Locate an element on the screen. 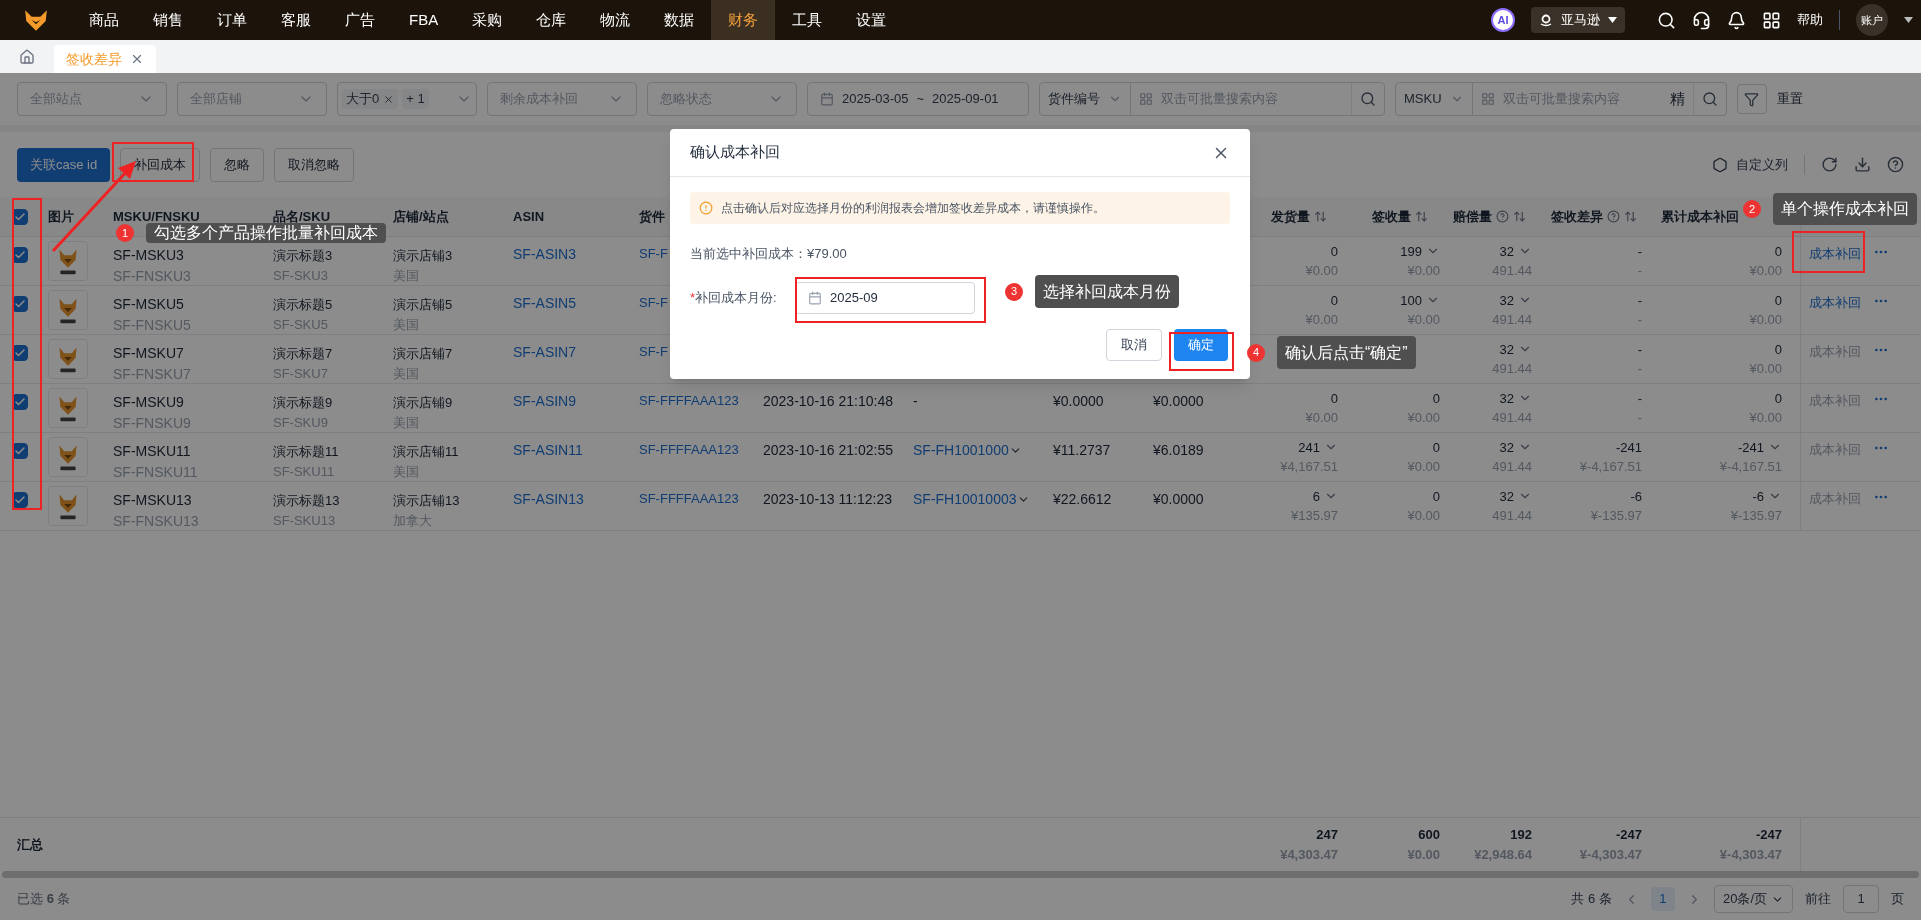 This screenshot has height=920, width=1921. cell-value: 32 is located at coordinates (1506, 447).